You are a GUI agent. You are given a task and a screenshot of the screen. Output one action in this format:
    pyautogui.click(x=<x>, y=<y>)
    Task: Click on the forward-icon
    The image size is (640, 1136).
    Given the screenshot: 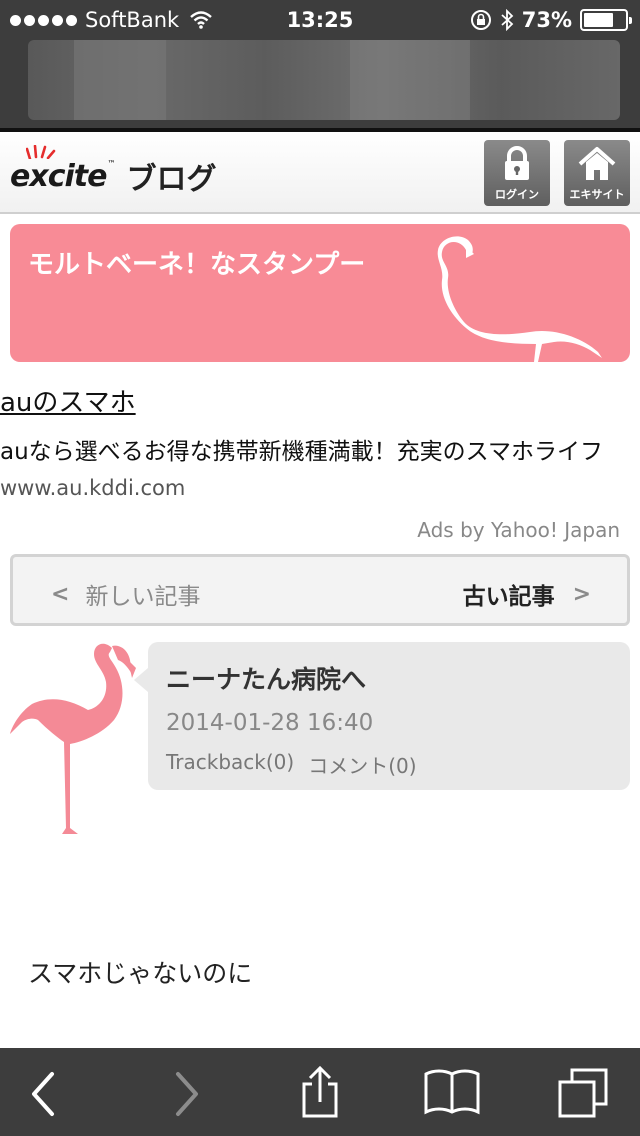 What is the action you would take?
    pyautogui.click(x=186, y=1094)
    